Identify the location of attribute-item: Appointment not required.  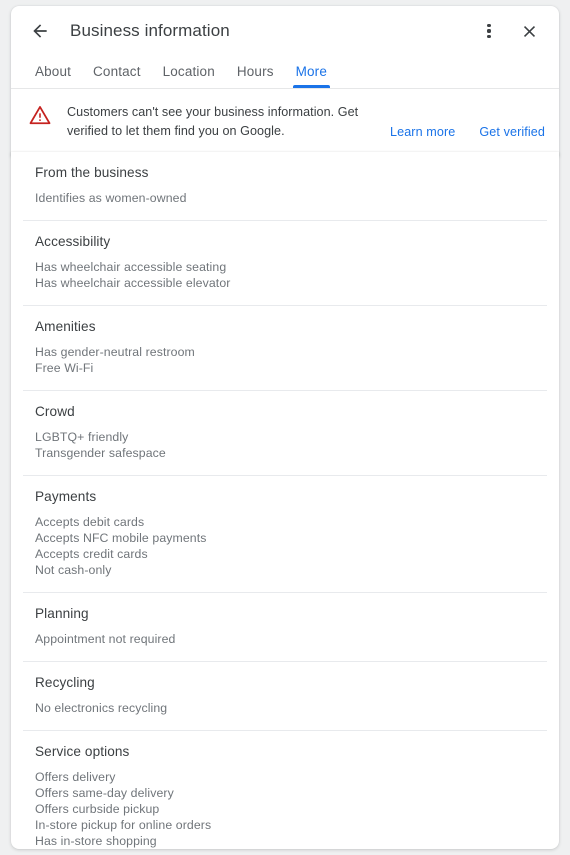
(105, 639).